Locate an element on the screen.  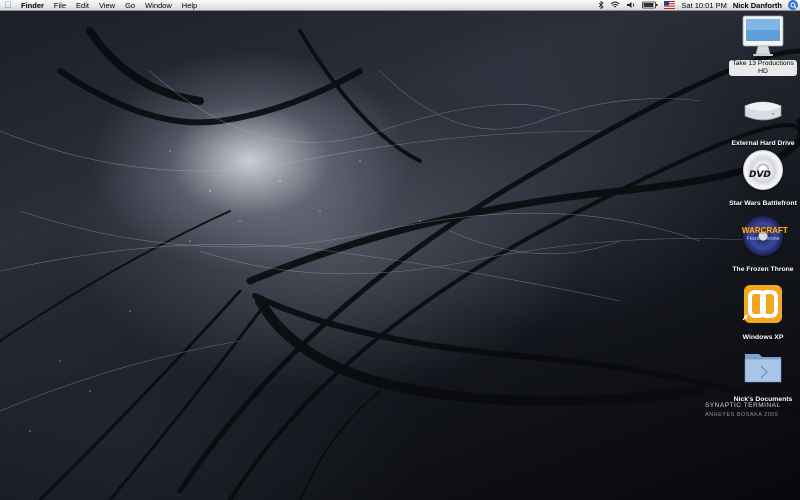
desktop-icon-label: Star Wars Battlefront is located at coordinates (763, 203).